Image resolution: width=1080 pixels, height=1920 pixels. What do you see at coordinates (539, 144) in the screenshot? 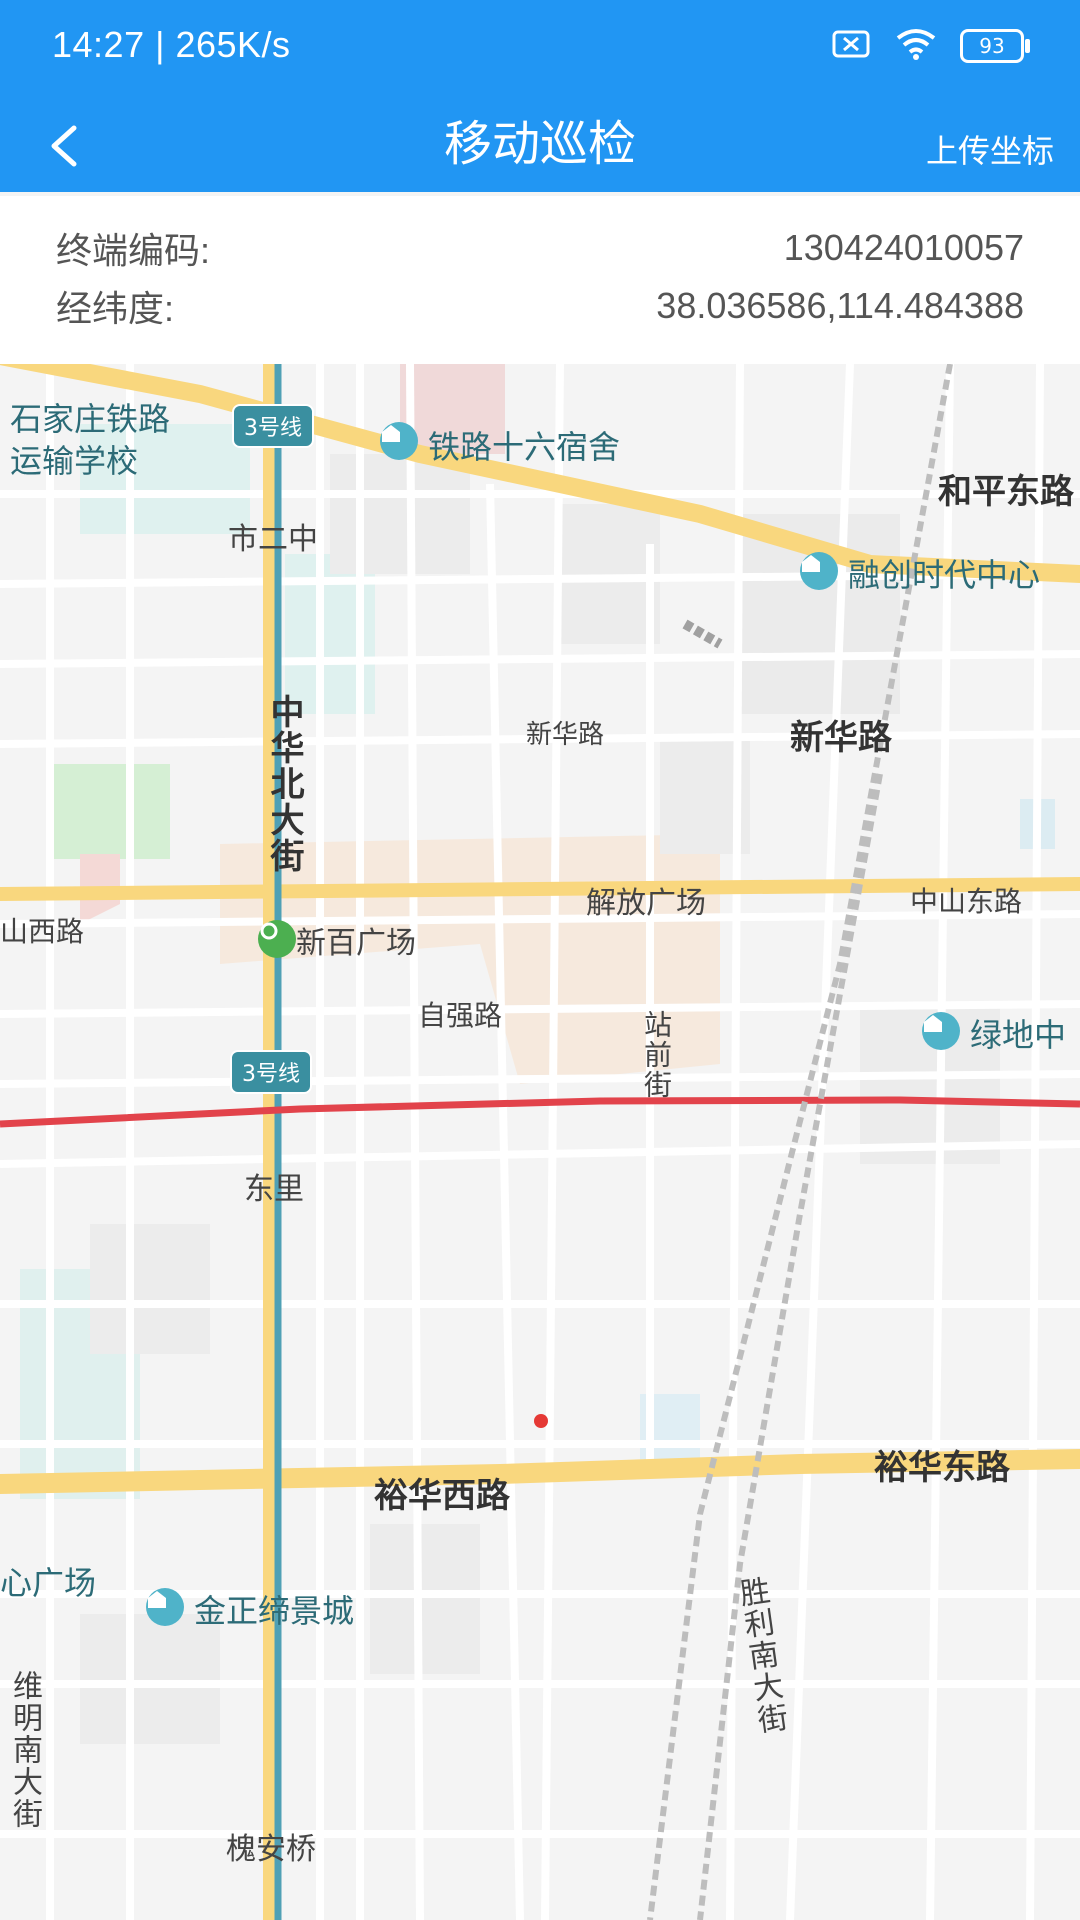
I see `page-title: 移动巡检` at bounding box center [539, 144].